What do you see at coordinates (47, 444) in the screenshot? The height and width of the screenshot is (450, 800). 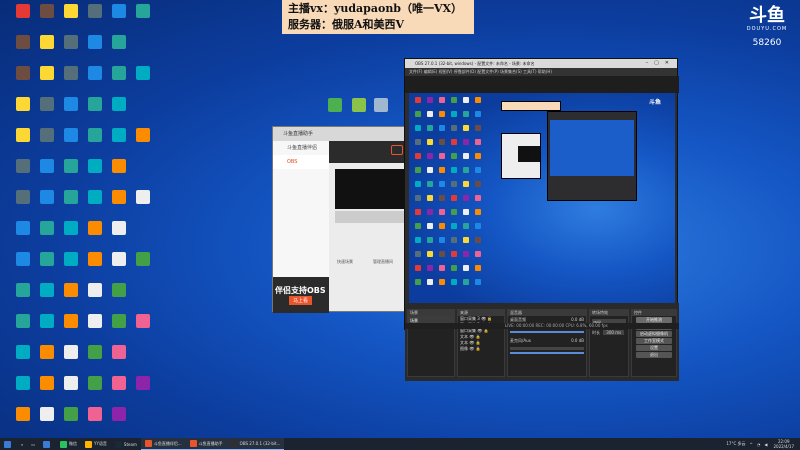 I see `taskbar-app` at bounding box center [47, 444].